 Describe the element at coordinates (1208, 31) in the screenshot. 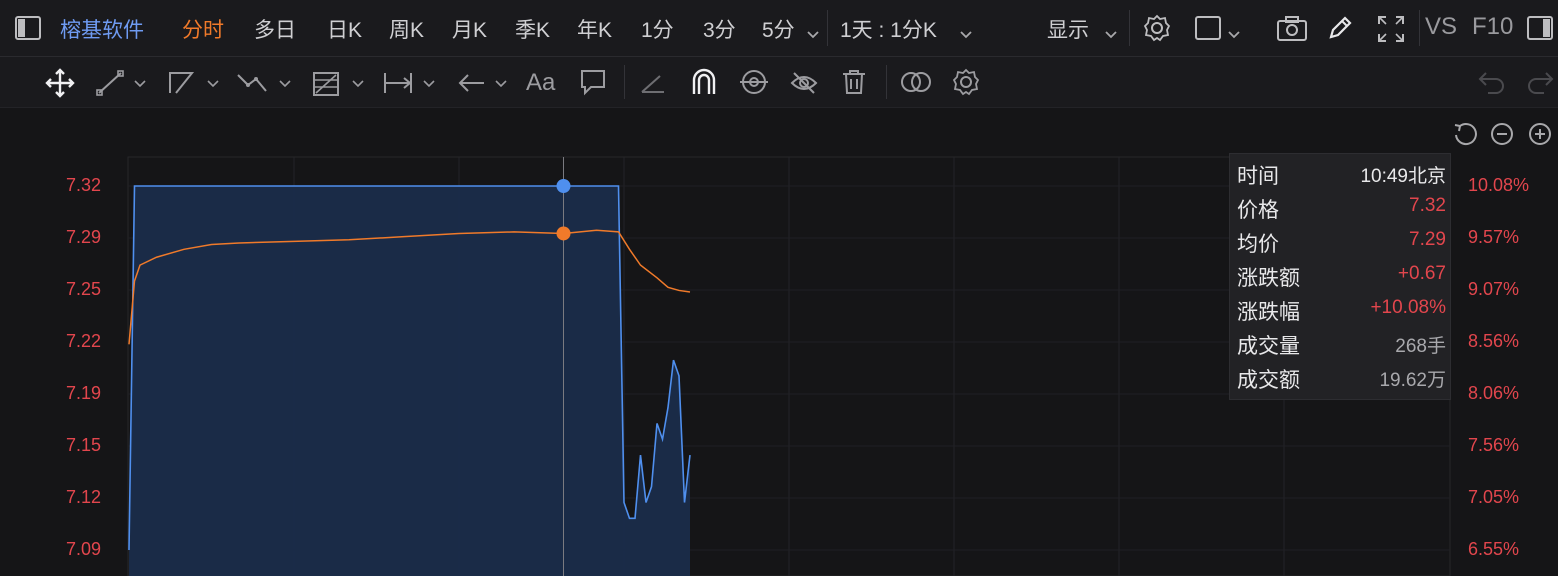

I see `layout-box-icon` at that location.